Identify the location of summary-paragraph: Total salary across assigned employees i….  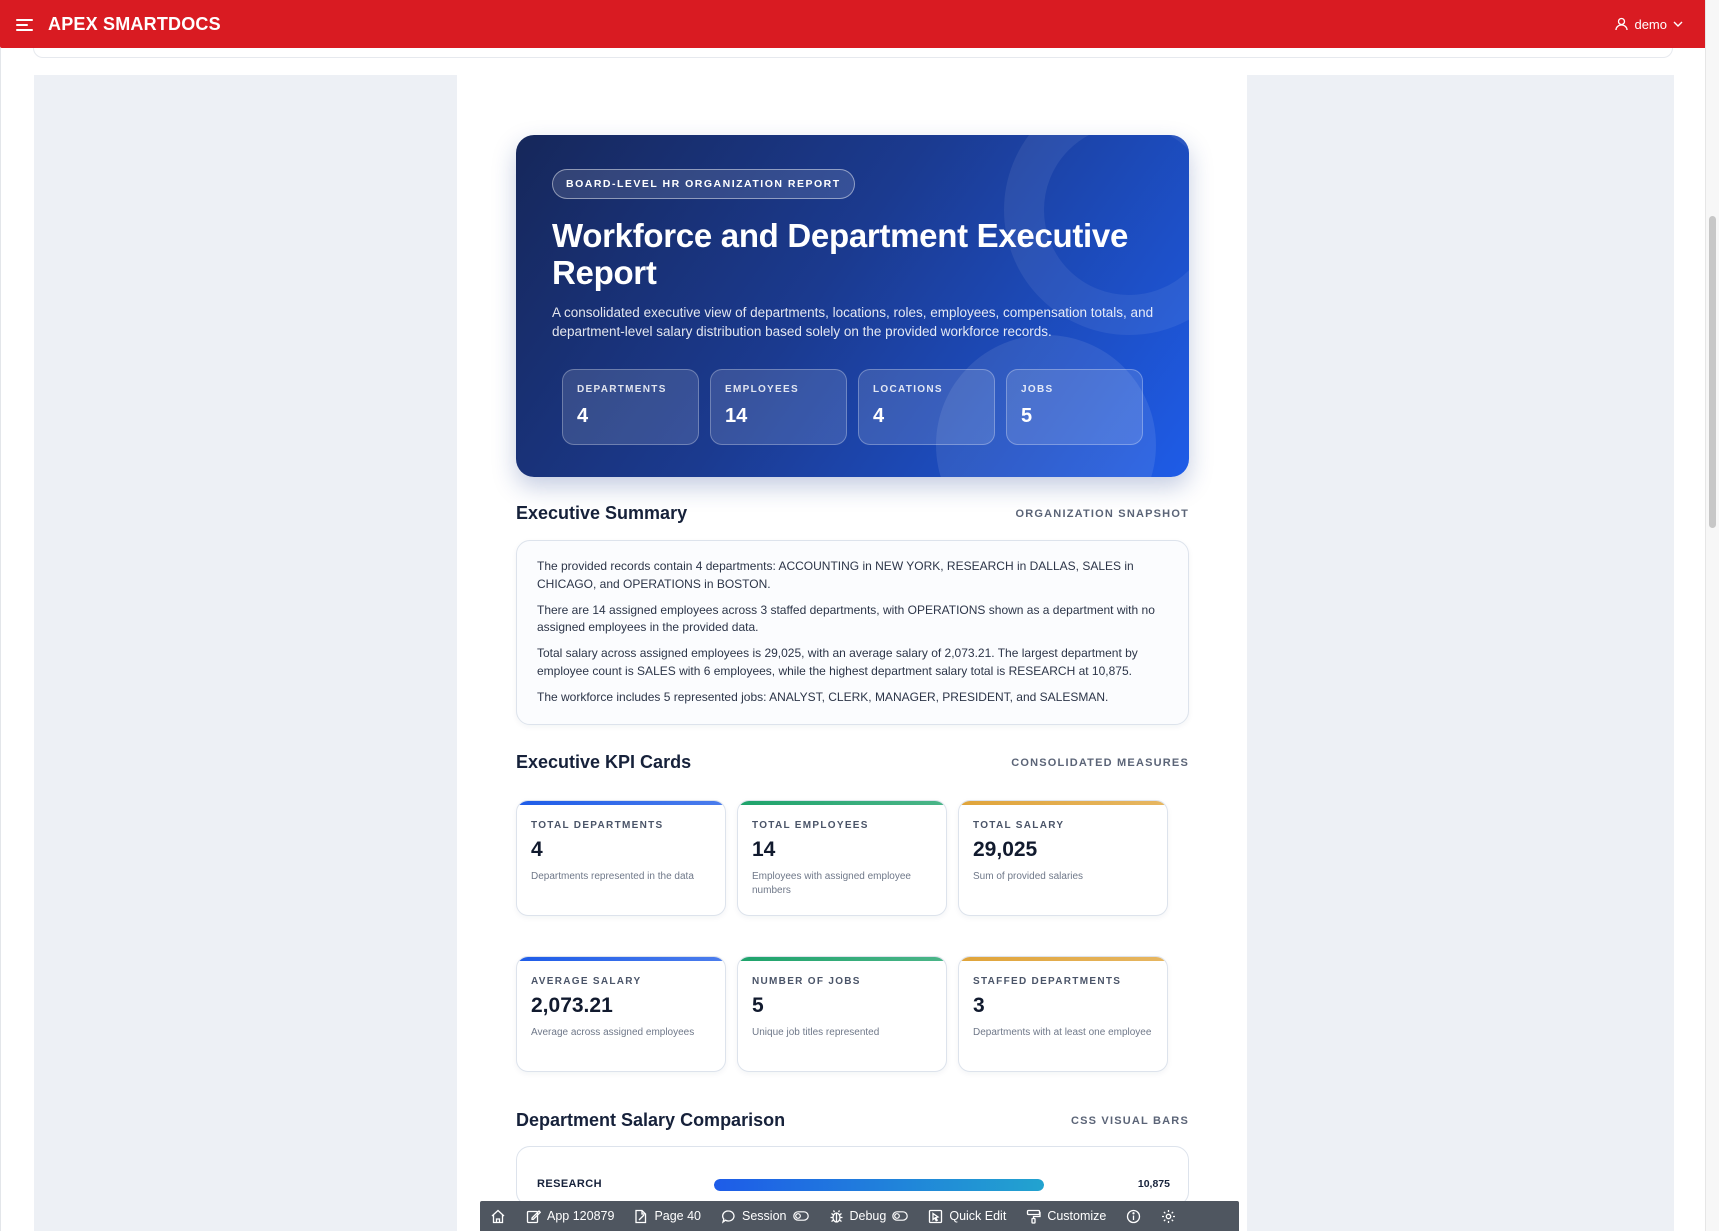
(837, 662).